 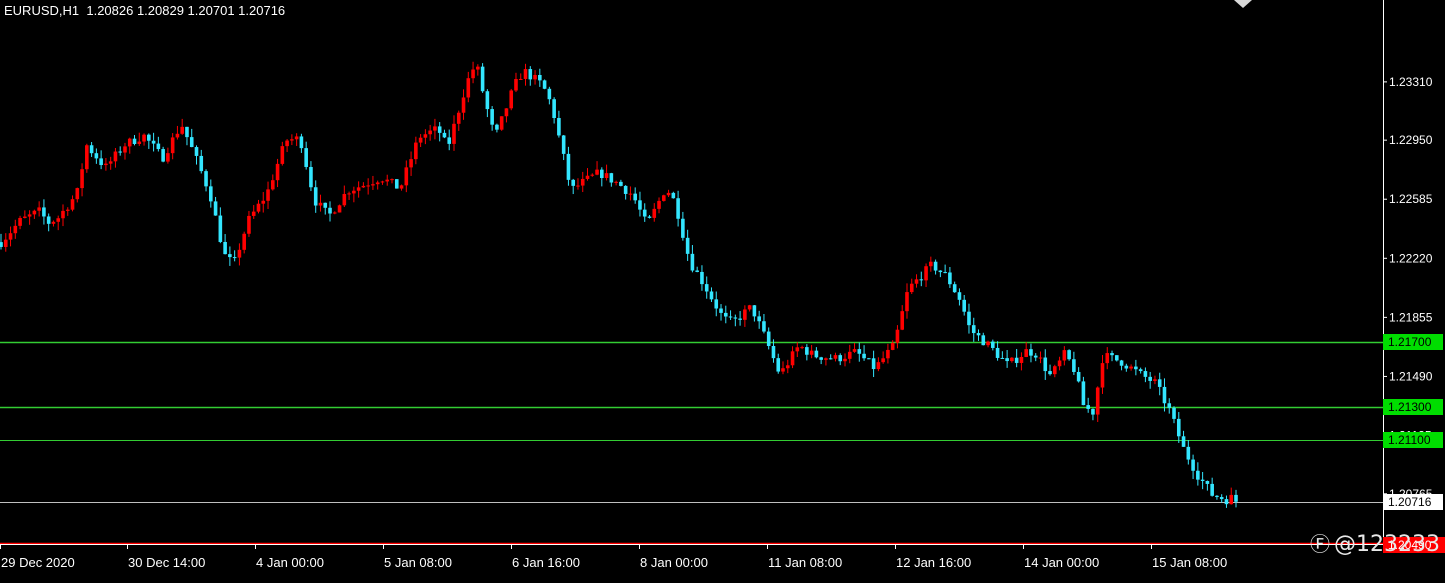 What do you see at coordinates (1411, 82) in the screenshot?
I see `price-tick-label: 1.23310` at bounding box center [1411, 82].